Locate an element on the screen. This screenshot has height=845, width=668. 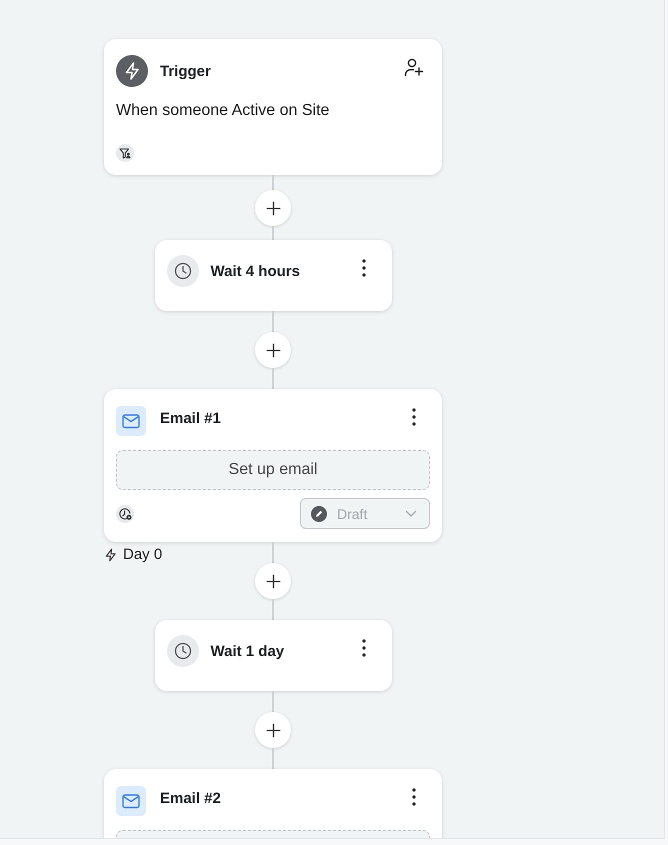
pencil-icon is located at coordinates (319, 514).